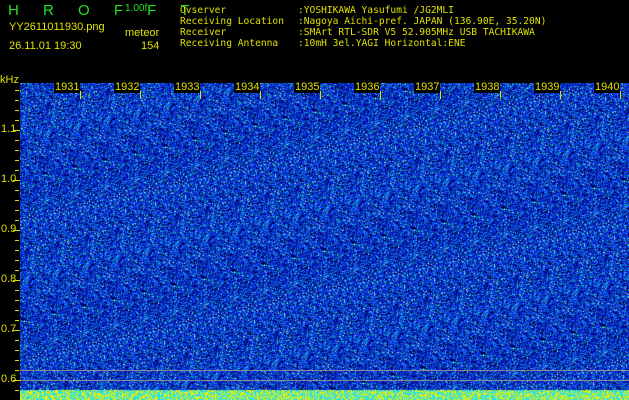 Image resolution: width=629 pixels, height=400 pixels. Describe the element at coordinates (9, 179) in the screenshot. I see `y-tick-label: 1.0` at that location.